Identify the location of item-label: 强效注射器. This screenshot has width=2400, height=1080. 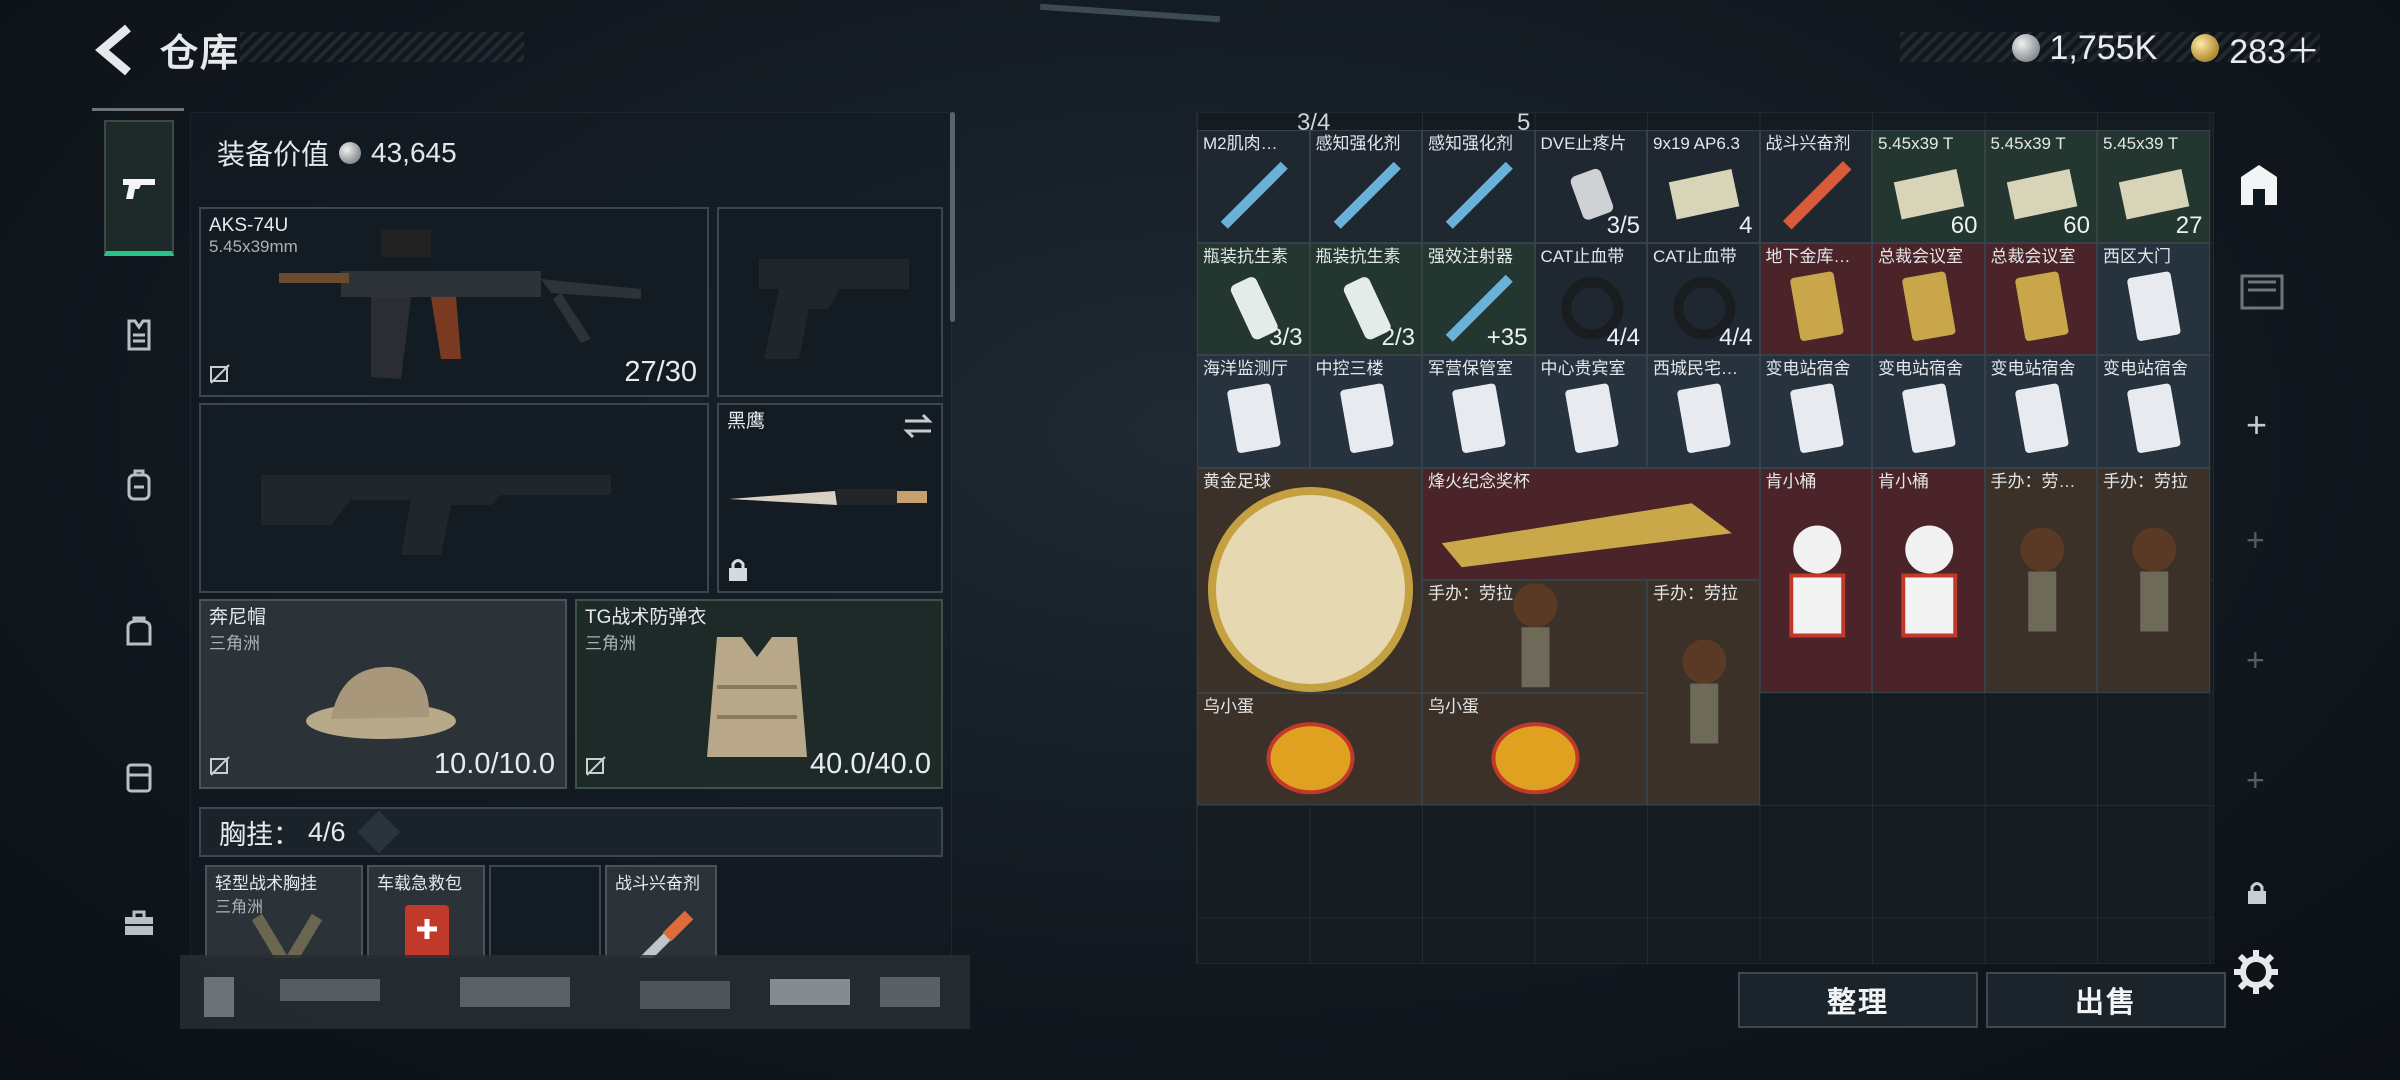
(1470, 256).